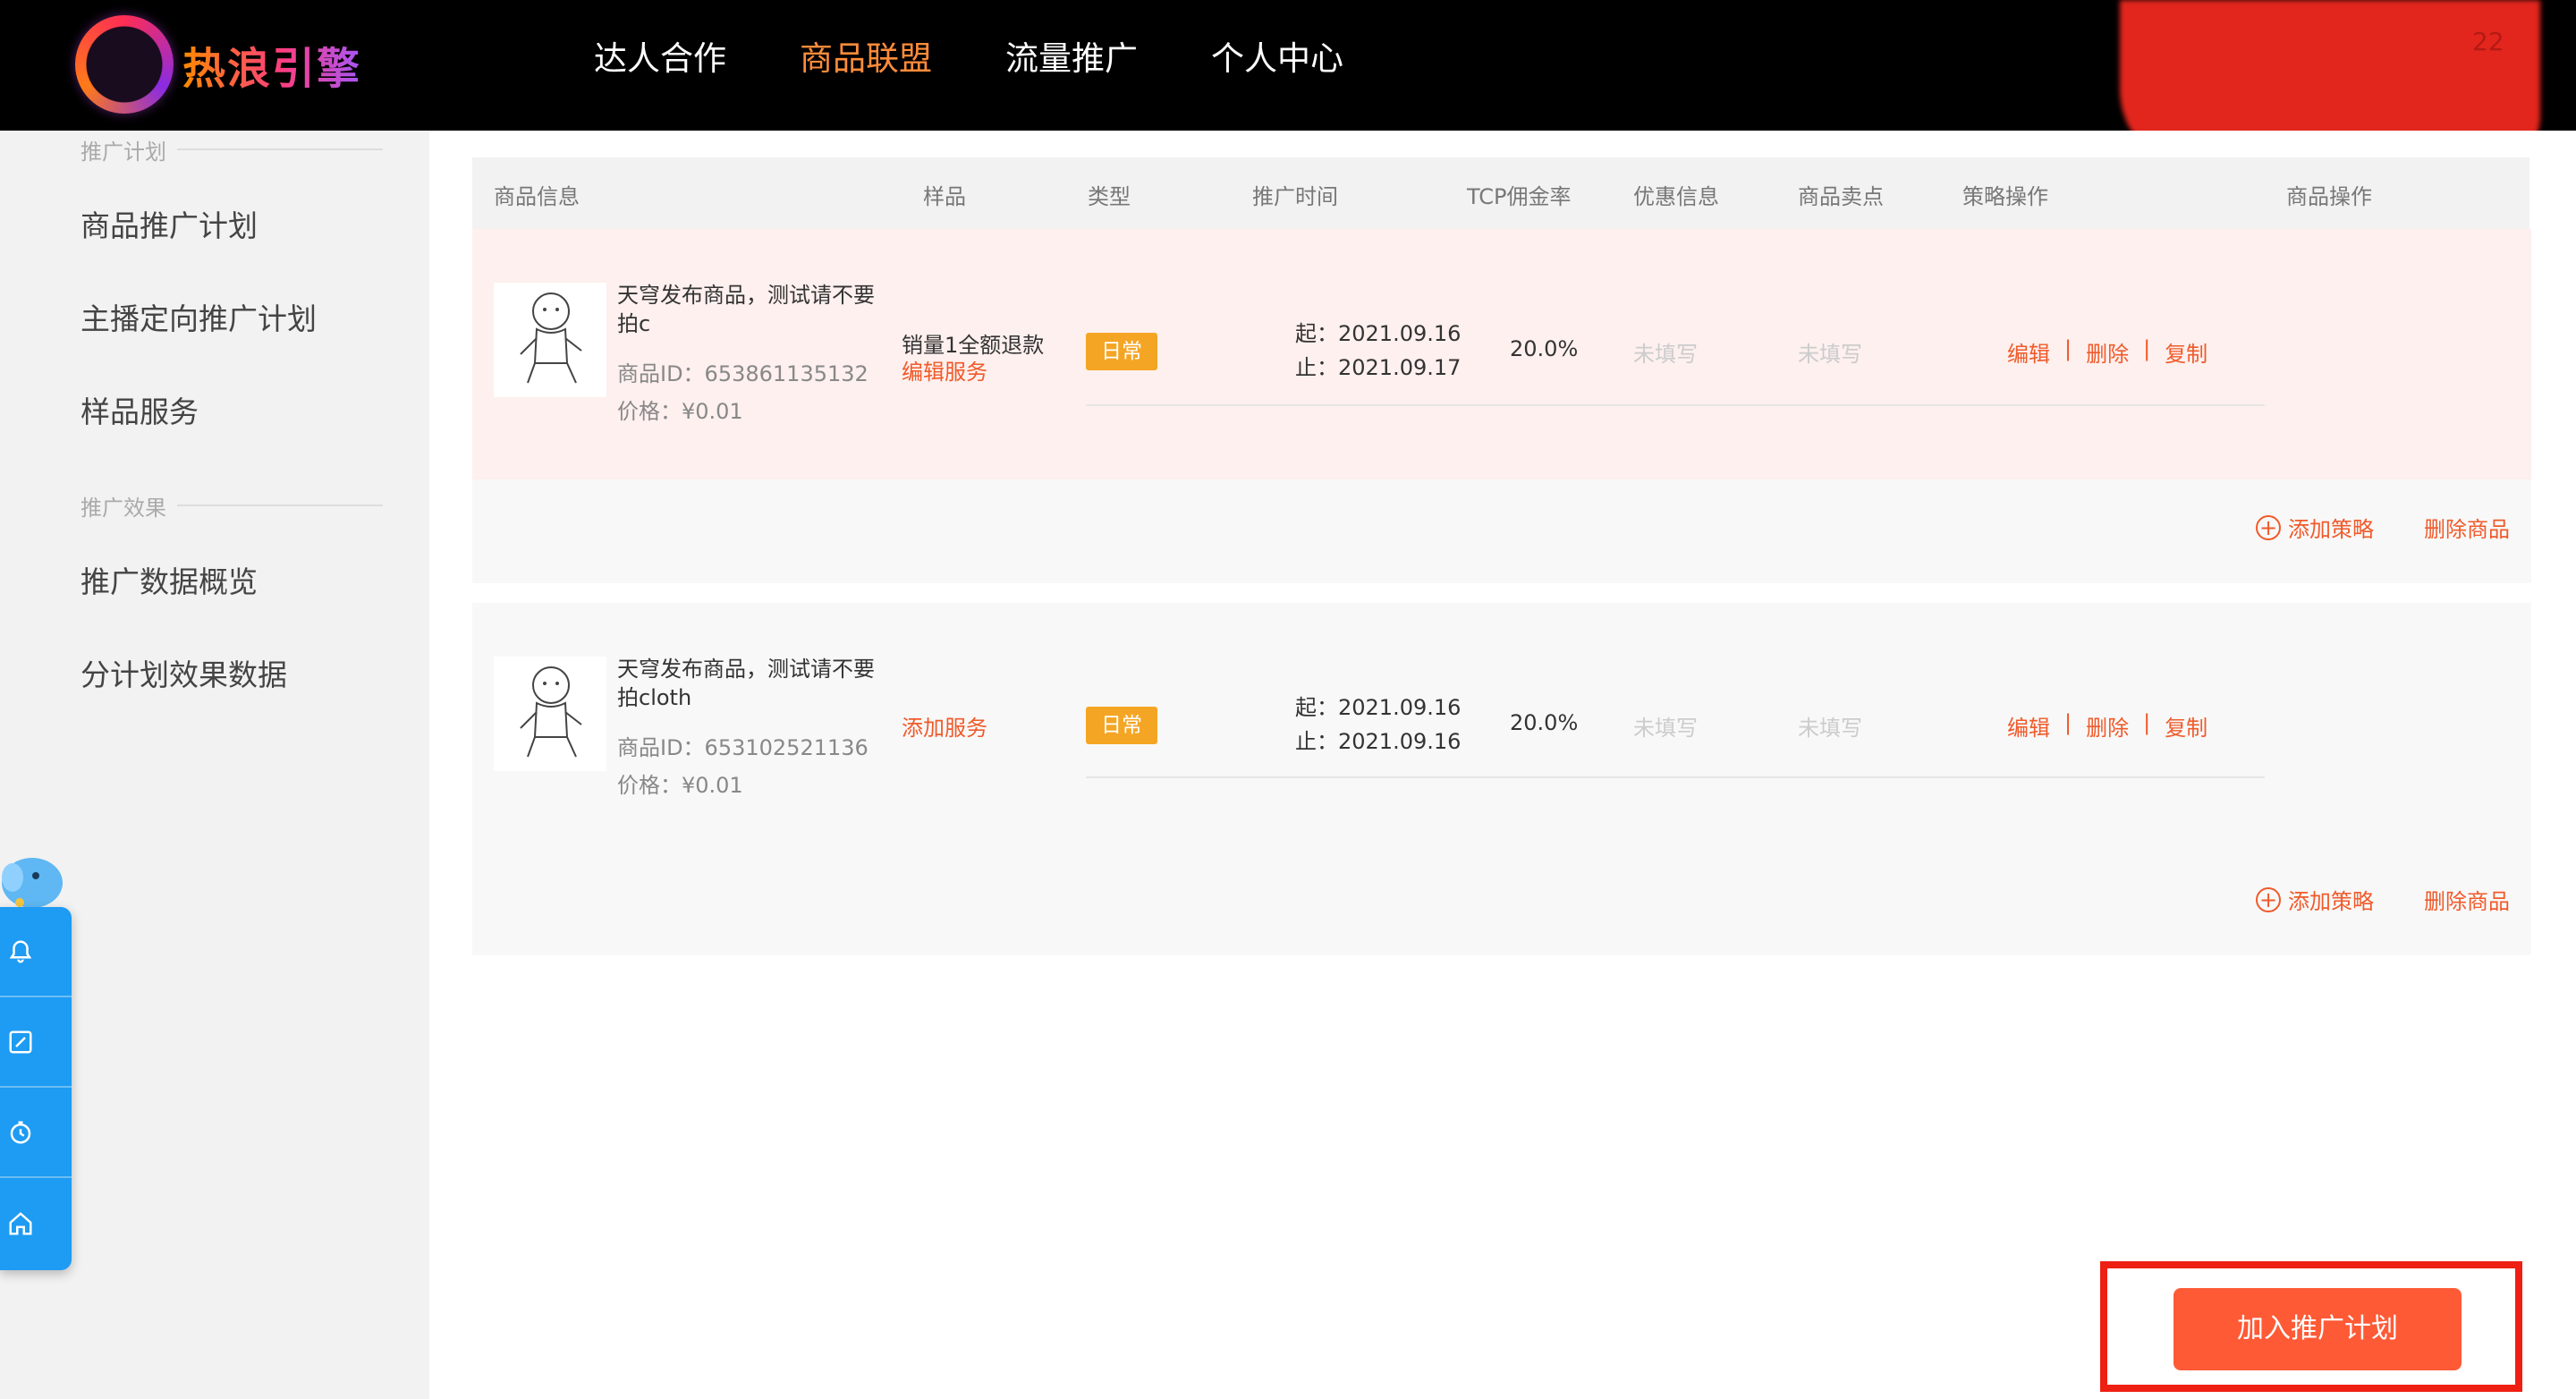 The width and height of the screenshot is (2576, 1399). What do you see at coordinates (2318, 1329) in the screenshot?
I see `join-promotion-plan-button: 加入推广计划` at bounding box center [2318, 1329].